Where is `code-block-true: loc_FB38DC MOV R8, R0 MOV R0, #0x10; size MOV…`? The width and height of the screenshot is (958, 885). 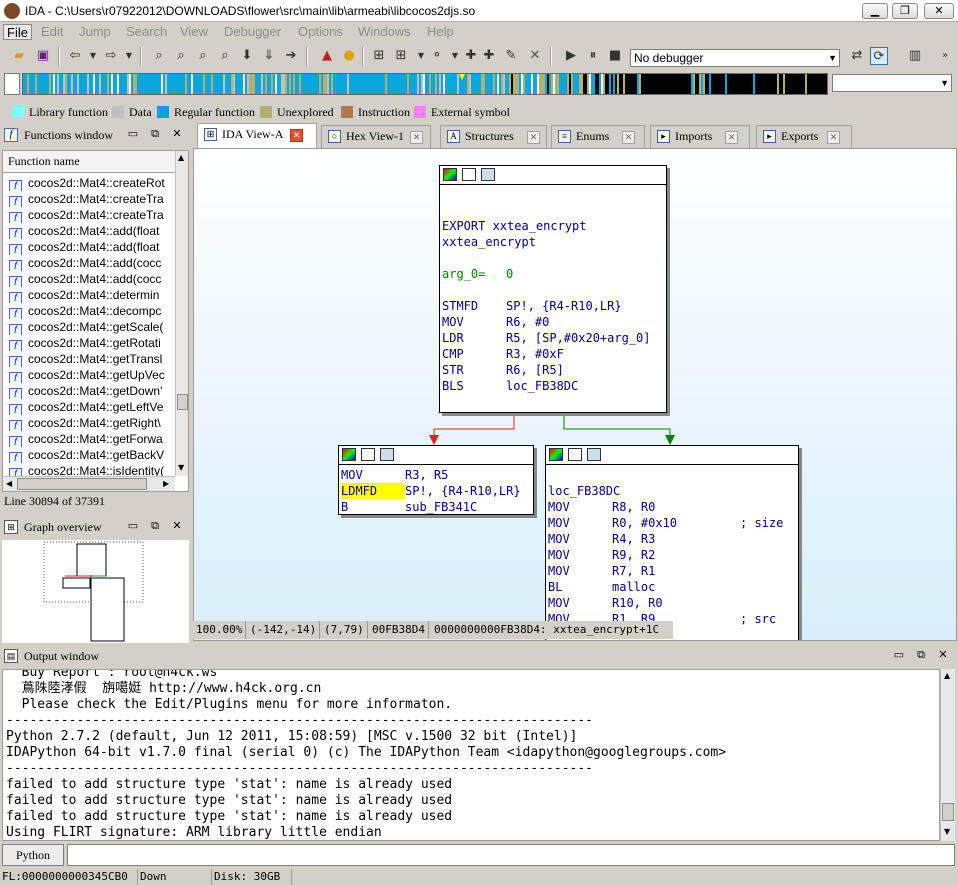
code-block-true: loc_FB38DC MOV R8, R0 MOV R0, #0x10; size MOV… is located at coordinates (672, 542).